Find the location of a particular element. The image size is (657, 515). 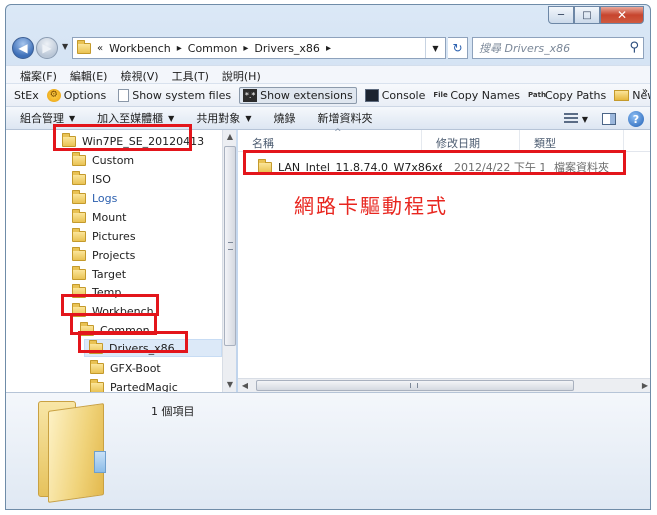

sort-ascending-icon: ^ is located at coordinates (338, 133).